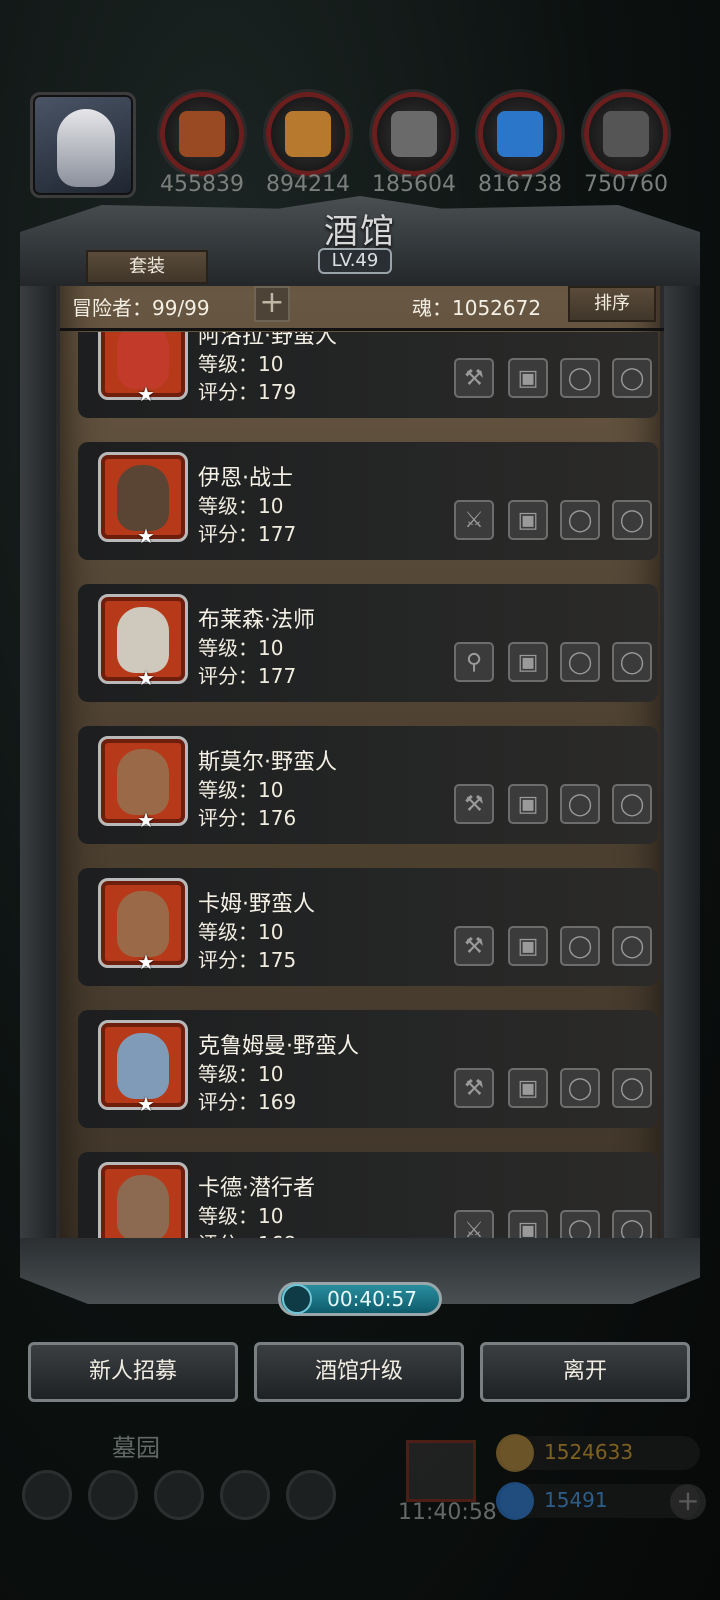 The width and height of the screenshot is (720, 1600). What do you see at coordinates (247, 392) in the screenshot?
I see `hero-score: 评分：179` at bounding box center [247, 392].